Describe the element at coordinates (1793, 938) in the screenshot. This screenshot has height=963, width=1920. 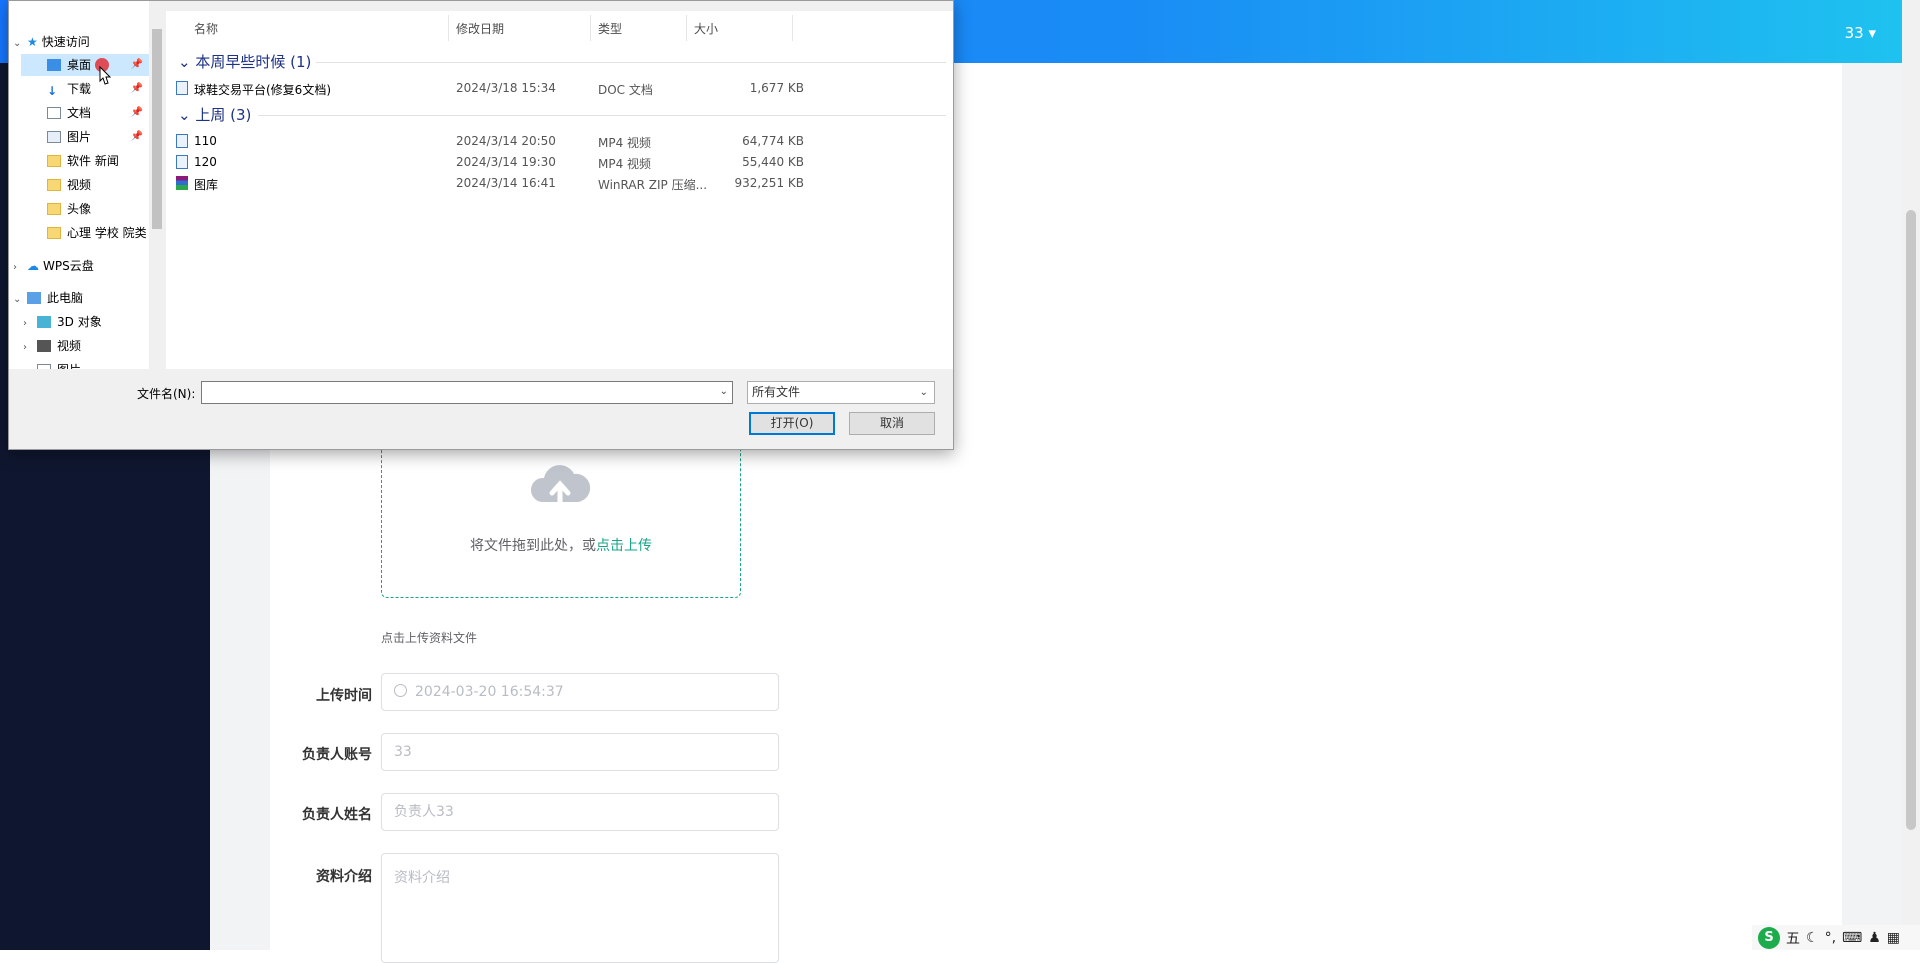
I see `ime-mode: 五` at that location.